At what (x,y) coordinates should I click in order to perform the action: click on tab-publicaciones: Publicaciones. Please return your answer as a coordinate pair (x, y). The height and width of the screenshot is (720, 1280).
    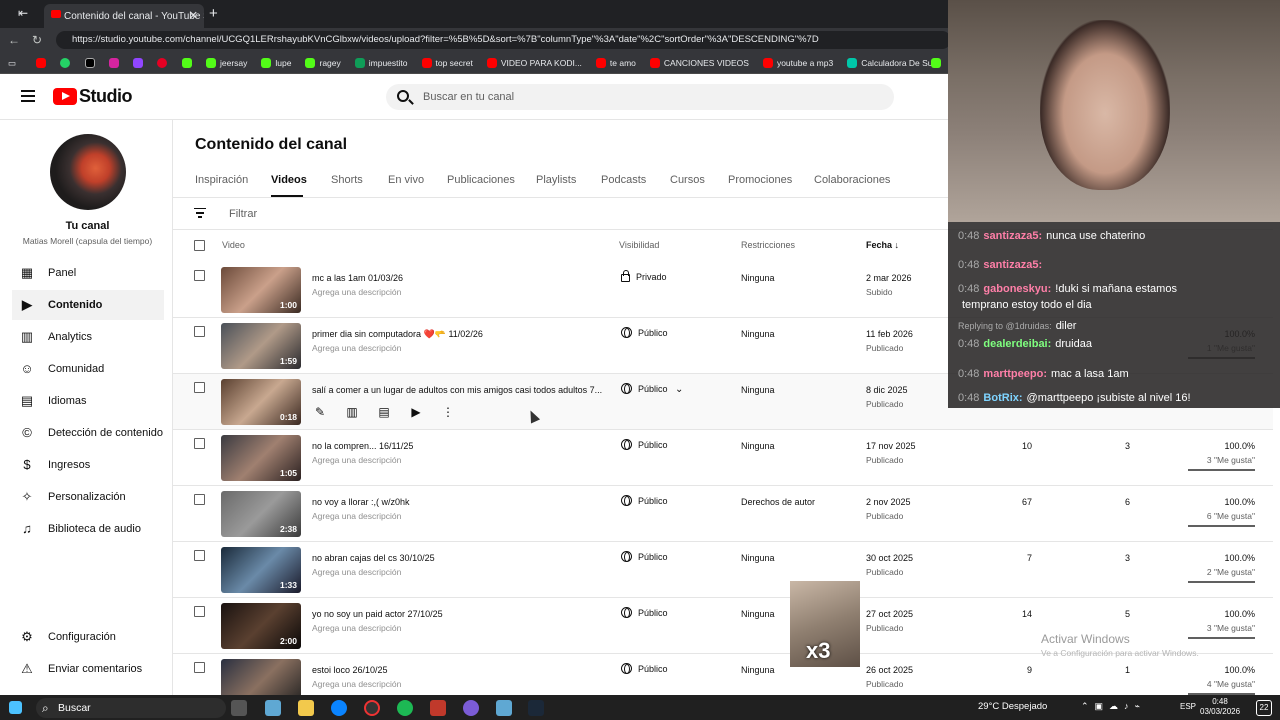
    Looking at the image, I should click on (481, 180).